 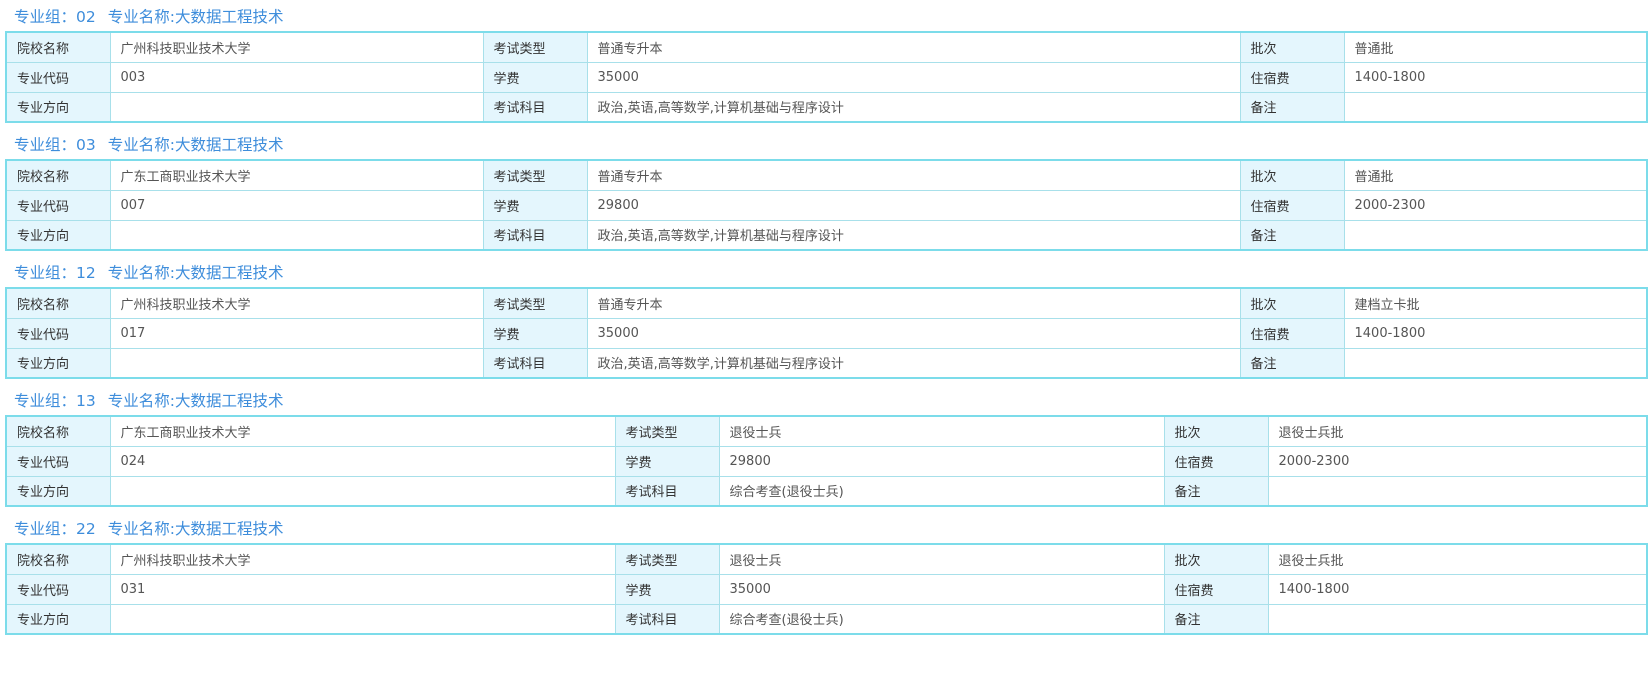 I want to click on major-code-value: 024, so click(x=362, y=461).